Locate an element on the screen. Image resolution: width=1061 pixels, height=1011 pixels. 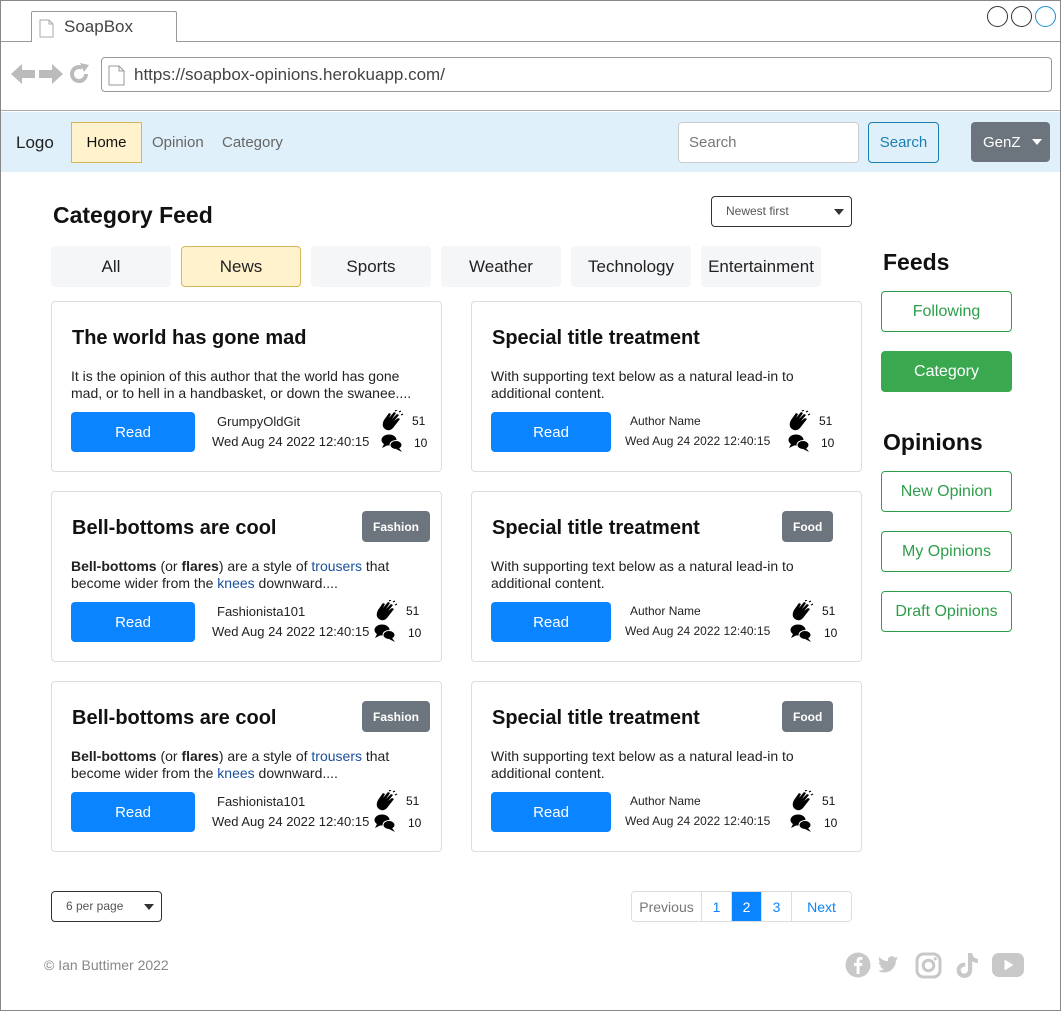
instagram-icon is located at coordinates (928, 965).